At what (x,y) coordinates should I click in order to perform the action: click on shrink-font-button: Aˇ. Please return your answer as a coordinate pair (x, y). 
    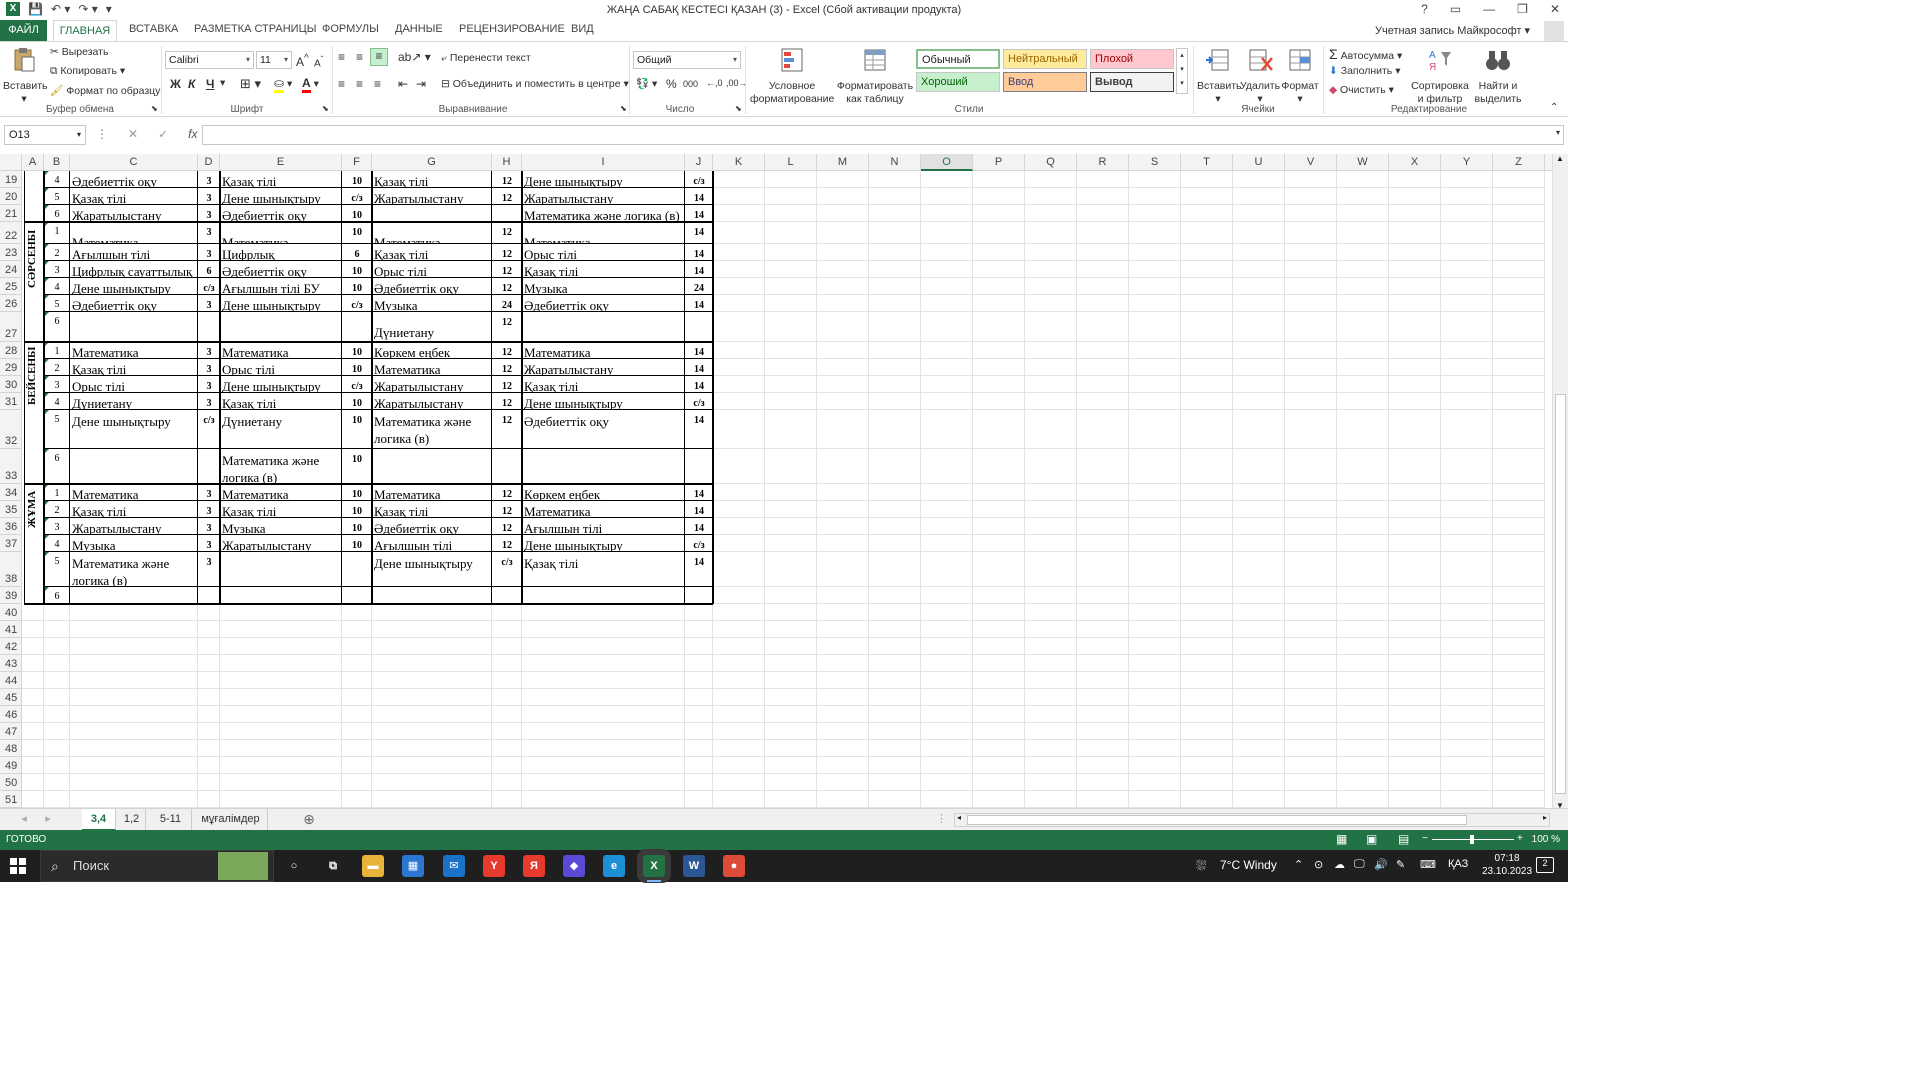
    Looking at the image, I should click on (318, 61).